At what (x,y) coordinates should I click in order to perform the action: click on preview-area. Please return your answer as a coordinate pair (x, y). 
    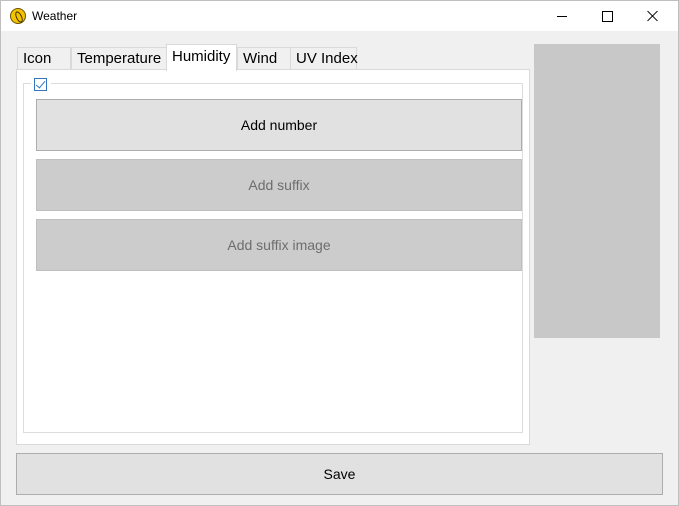
    Looking at the image, I should click on (597, 191).